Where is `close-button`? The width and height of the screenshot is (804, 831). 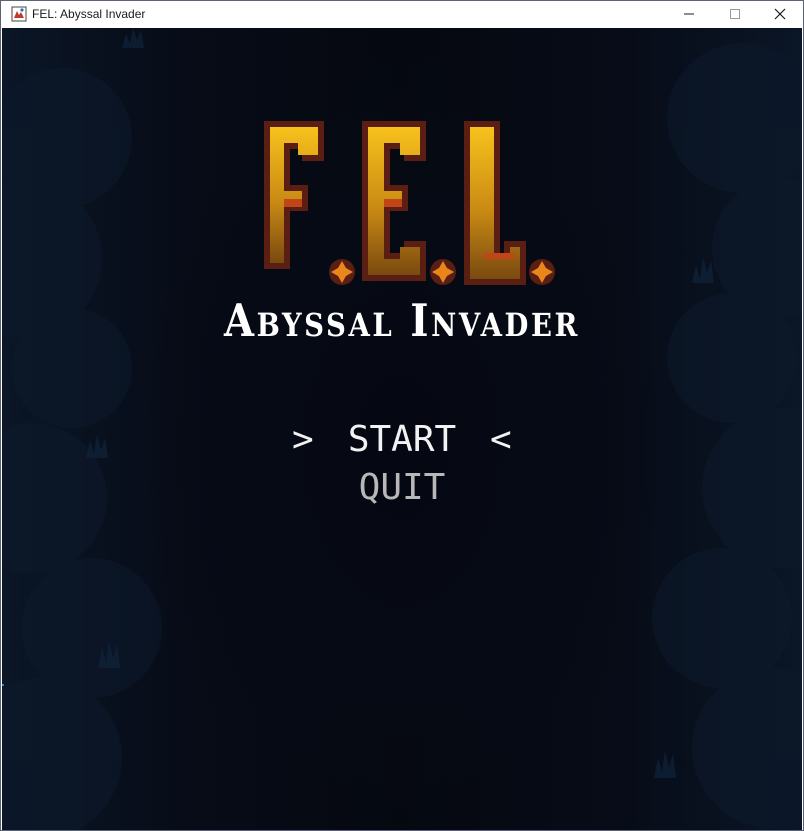
close-button is located at coordinates (780, 14).